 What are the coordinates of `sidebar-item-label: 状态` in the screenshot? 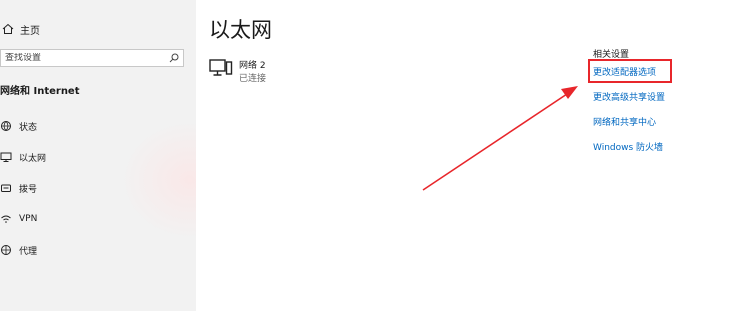 It's located at (28, 127).